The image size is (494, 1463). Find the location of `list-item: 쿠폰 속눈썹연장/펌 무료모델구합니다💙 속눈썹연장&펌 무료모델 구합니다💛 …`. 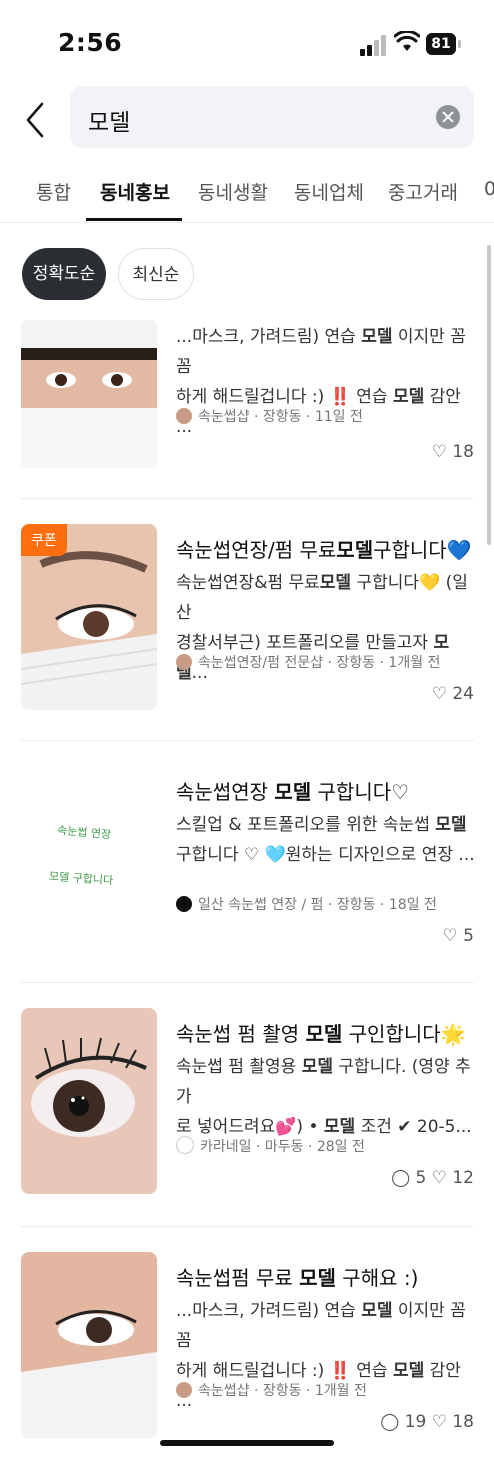

list-item: 쿠폰 속눈썹연장/펌 무료모델구합니다💙 속눈썹연장&펌 무료모델 구합니다💛 … is located at coordinates (247, 619).